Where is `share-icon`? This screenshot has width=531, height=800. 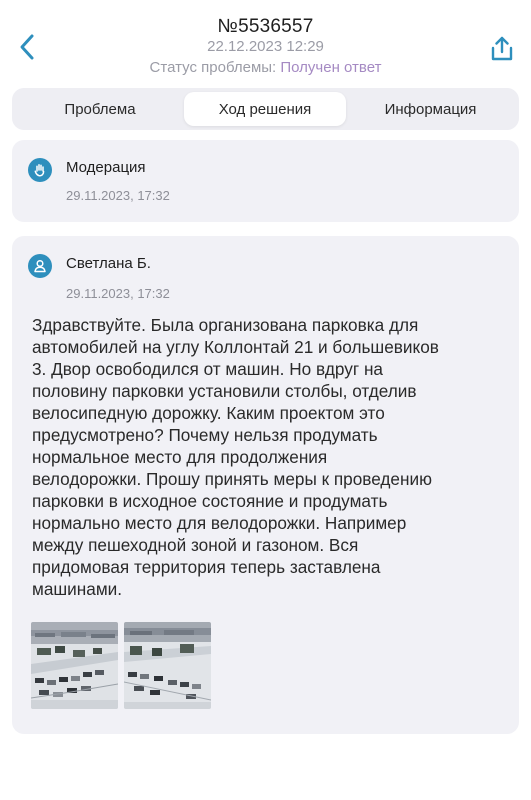
share-icon is located at coordinates (502, 48).